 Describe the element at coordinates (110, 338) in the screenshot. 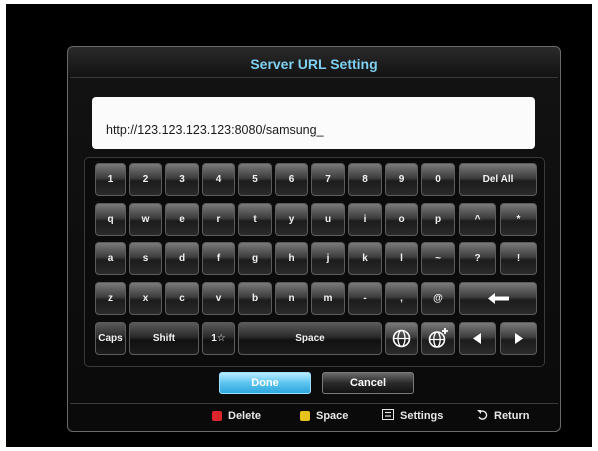

I see `caps-key: Caps` at that location.